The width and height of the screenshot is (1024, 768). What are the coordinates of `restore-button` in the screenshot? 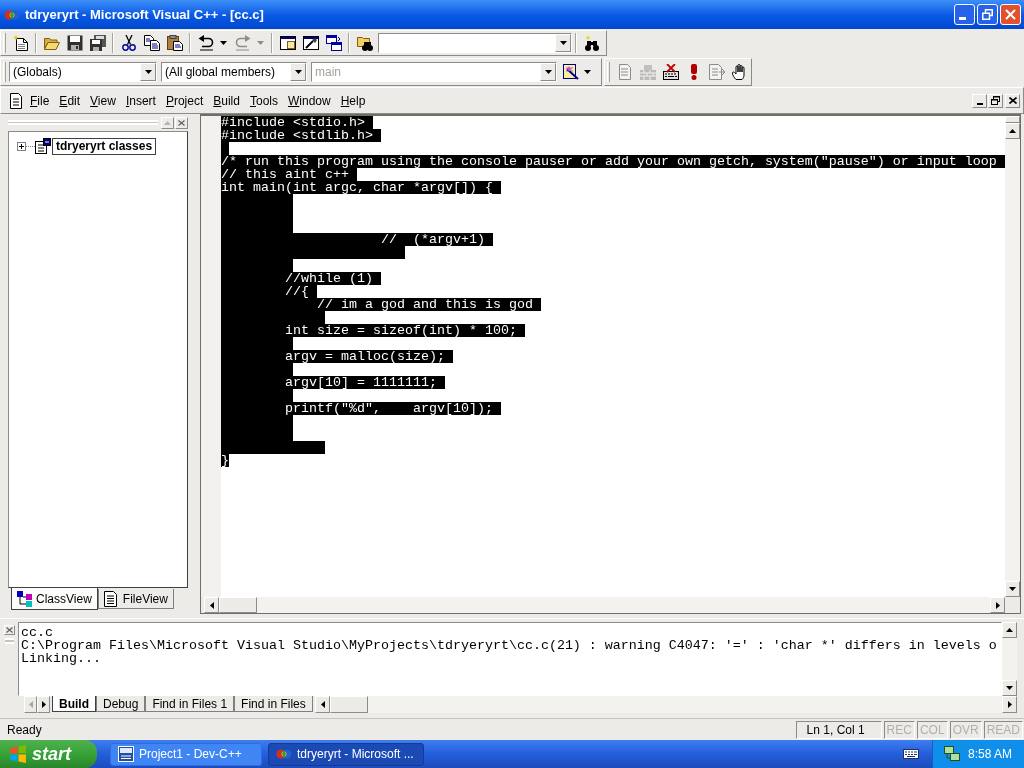 It's located at (995, 100).